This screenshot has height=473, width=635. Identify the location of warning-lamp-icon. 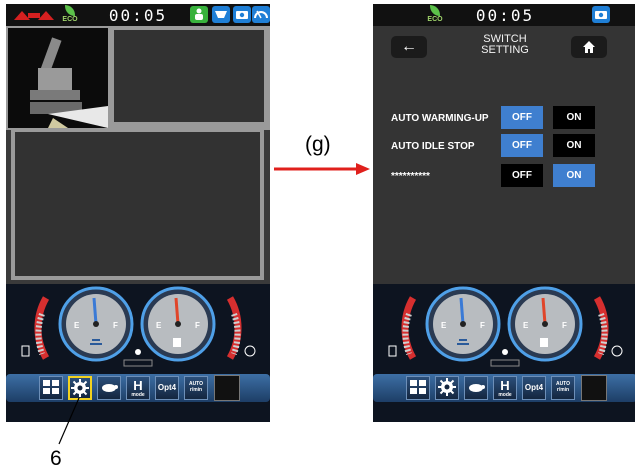
(34, 15).